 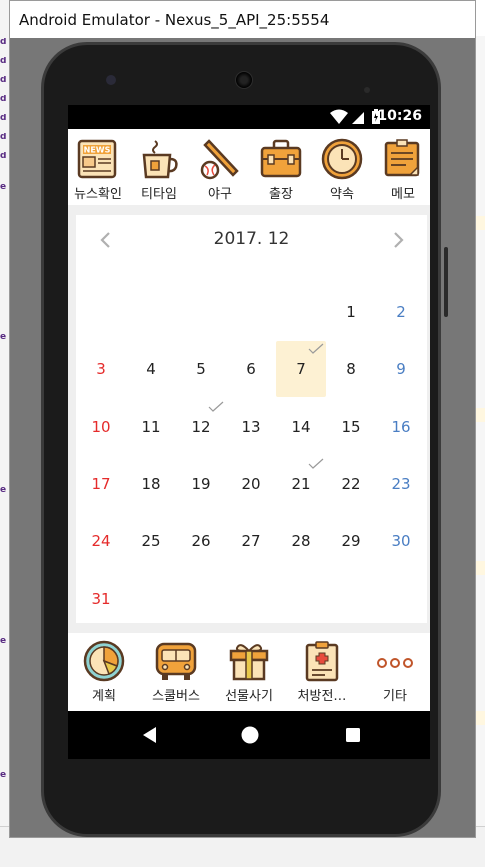 I want to click on category-news: NEWS 뉴스확인, so click(x=98, y=171).